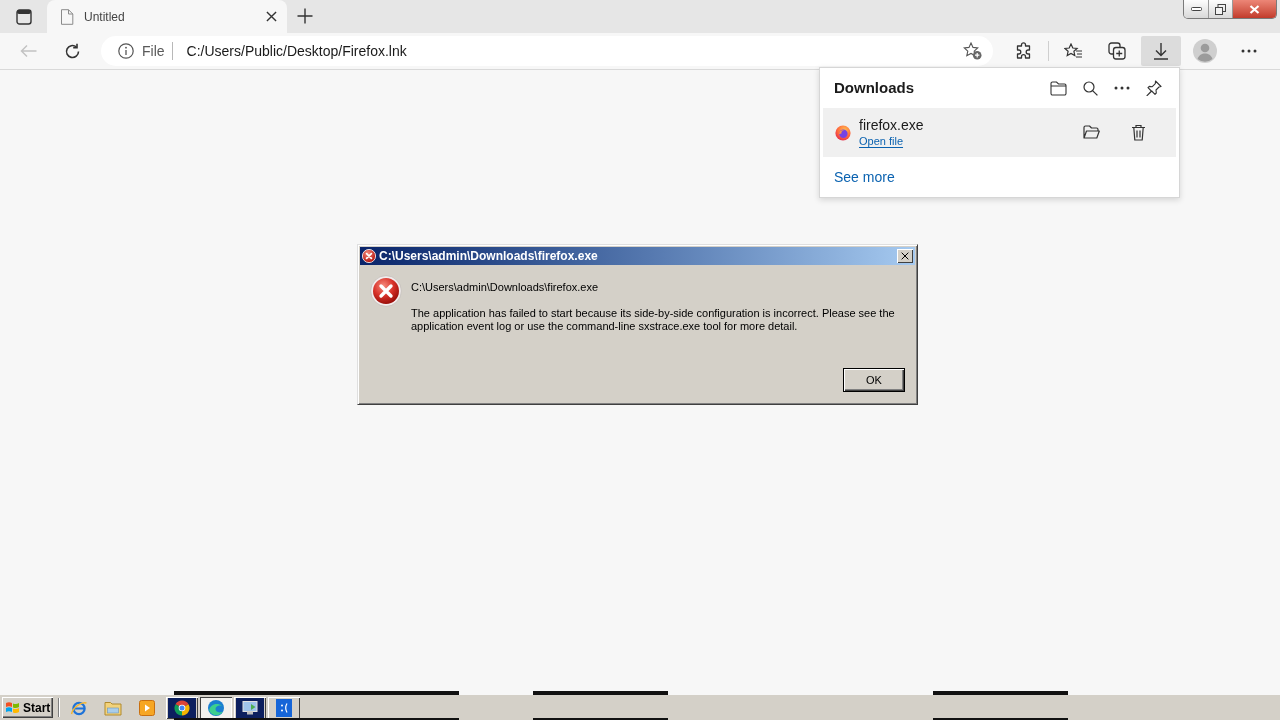 This screenshot has width=1280, height=720. Describe the element at coordinates (1138, 132) in the screenshot. I see `trash-icon` at that location.